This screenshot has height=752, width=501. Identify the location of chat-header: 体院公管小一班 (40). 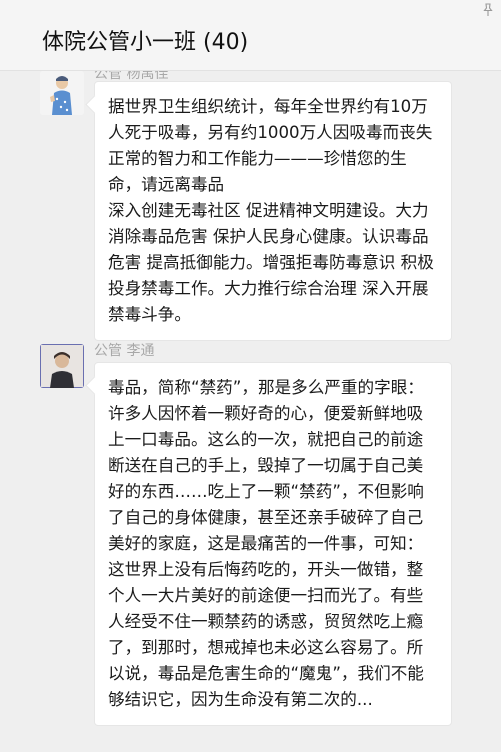
(250, 35).